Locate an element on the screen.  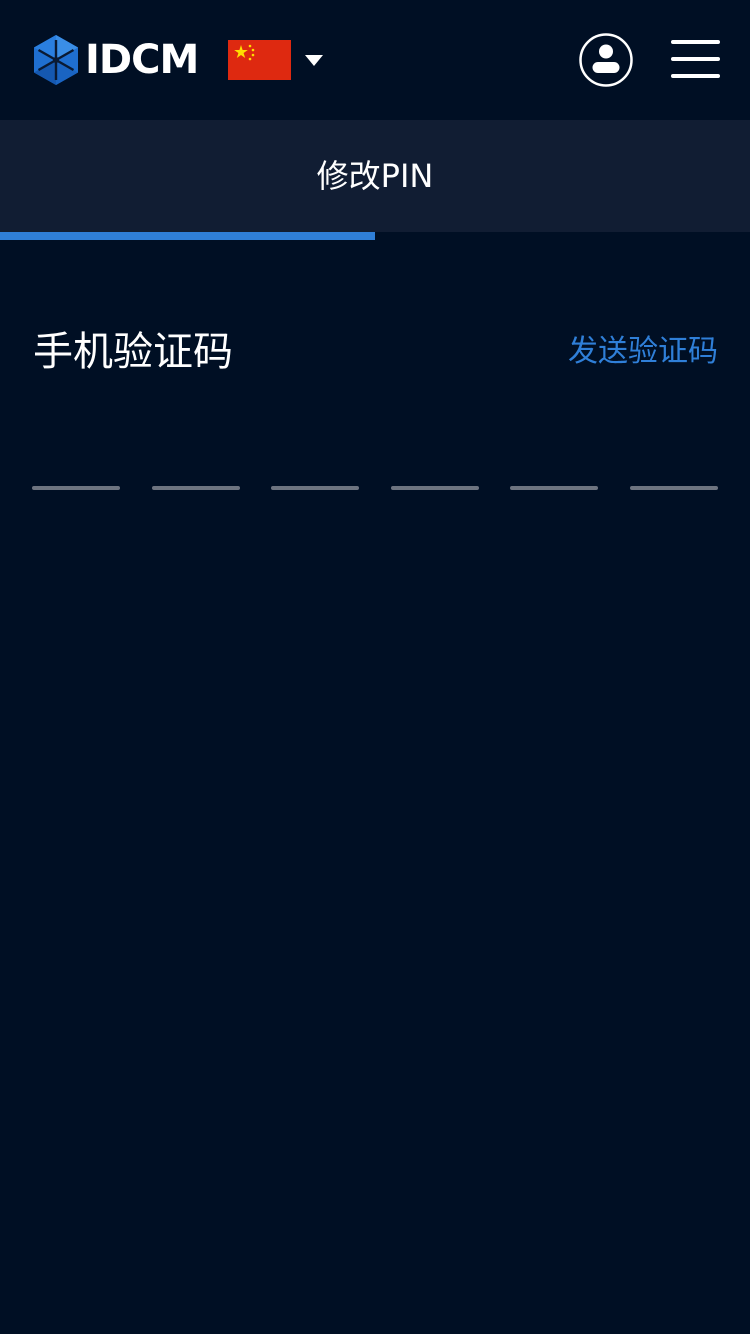
send-code-button: 发送验证码 is located at coordinates (643, 352).